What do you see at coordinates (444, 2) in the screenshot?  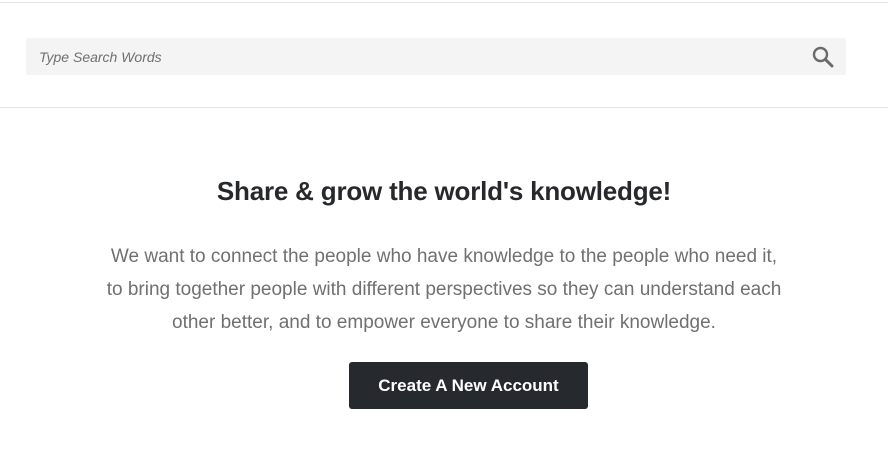 I see `top-divider` at bounding box center [444, 2].